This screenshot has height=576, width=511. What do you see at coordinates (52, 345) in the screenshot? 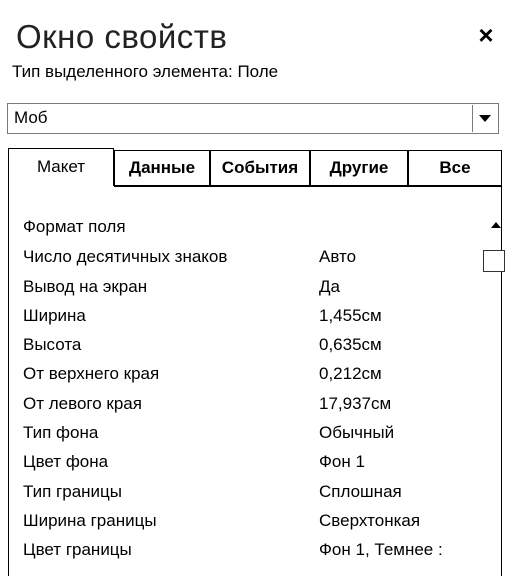
I see `property-name: Высота` at bounding box center [52, 345].